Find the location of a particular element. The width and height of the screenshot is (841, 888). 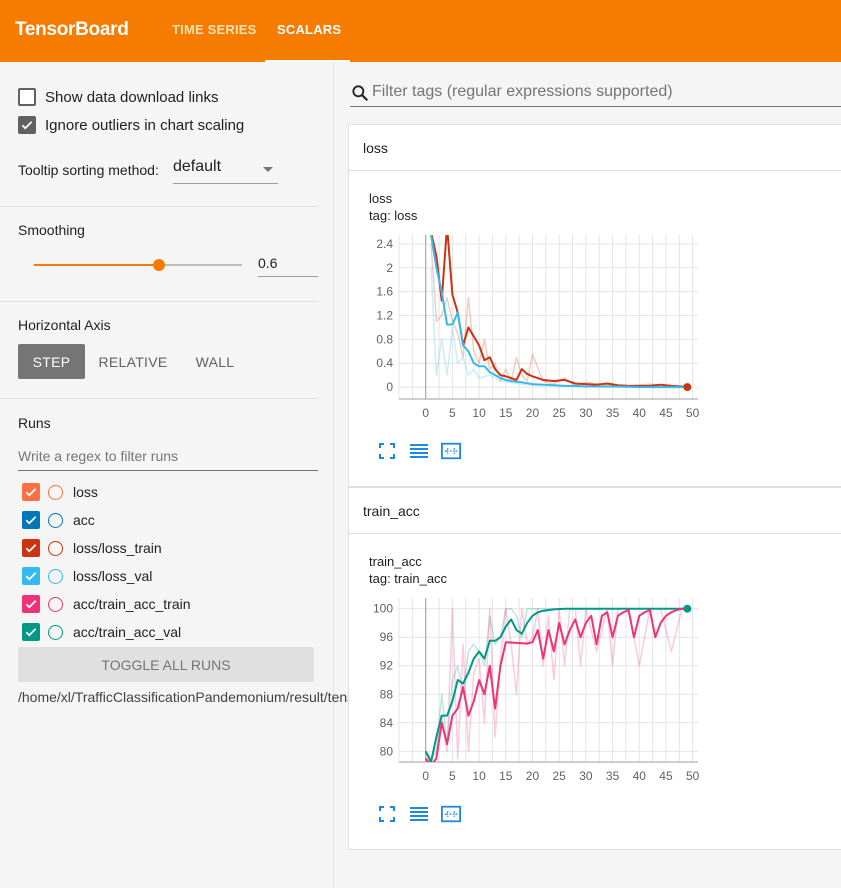

y-tick-label: 84 is located at coordinates (387, 723).